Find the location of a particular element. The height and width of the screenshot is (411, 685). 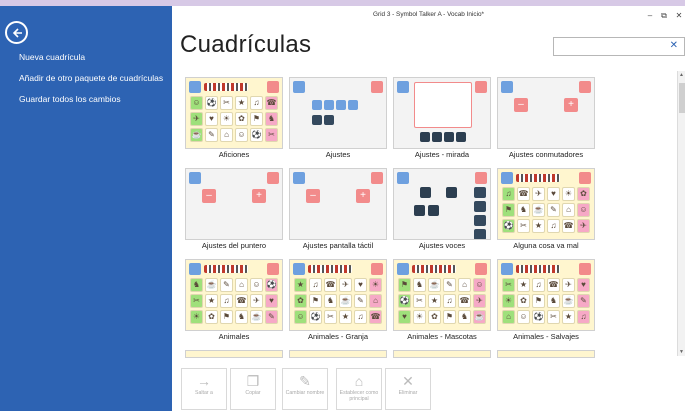

grid-tile: – + Ajustes del puntero is located at coordinates (234, 209).